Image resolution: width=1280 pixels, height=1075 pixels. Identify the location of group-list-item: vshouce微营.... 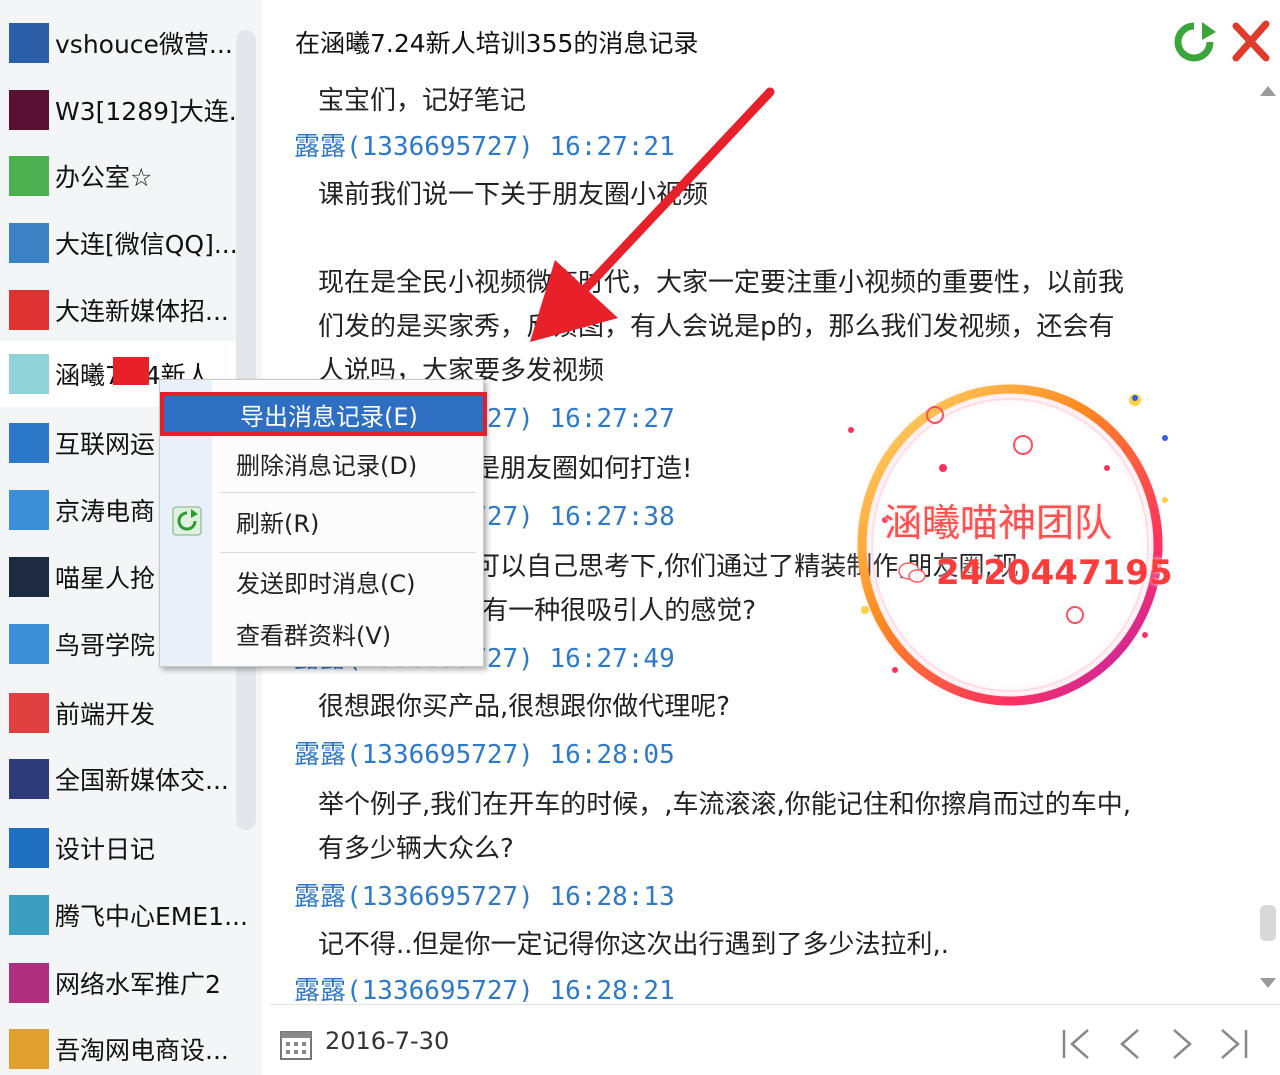
(125, 43).